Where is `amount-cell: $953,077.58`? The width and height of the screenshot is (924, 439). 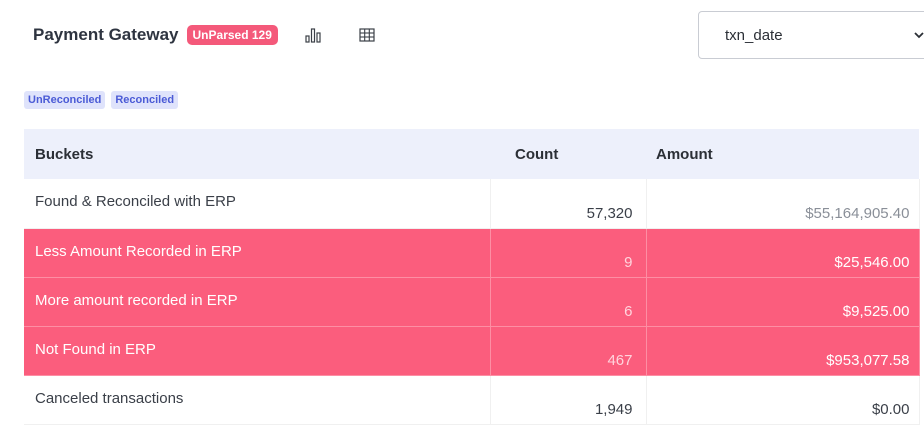 amount-cell: $953,077.58 is located at coordinates (783, 351).